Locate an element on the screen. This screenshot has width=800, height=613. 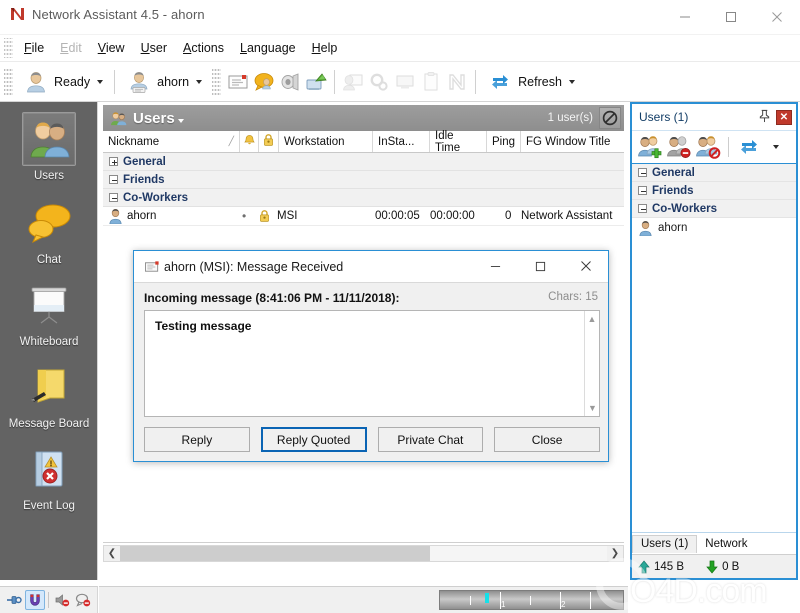
pin-icon is located at coordinates (764, 117).